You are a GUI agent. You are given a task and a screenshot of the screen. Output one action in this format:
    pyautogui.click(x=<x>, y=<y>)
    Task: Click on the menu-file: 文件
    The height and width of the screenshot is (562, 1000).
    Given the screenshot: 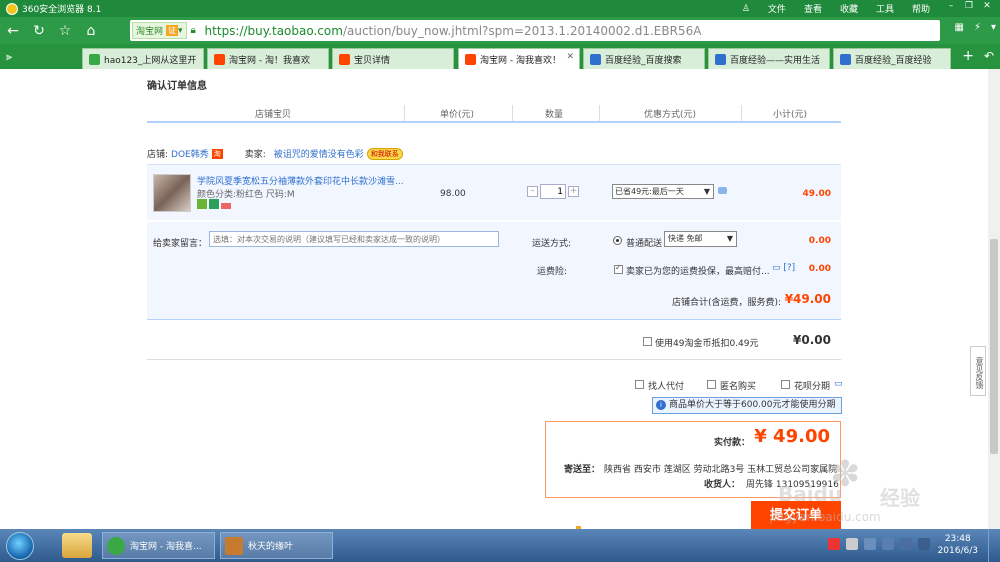 What is the action you would take?
    pyautogui.click(x=777, y=8)
    